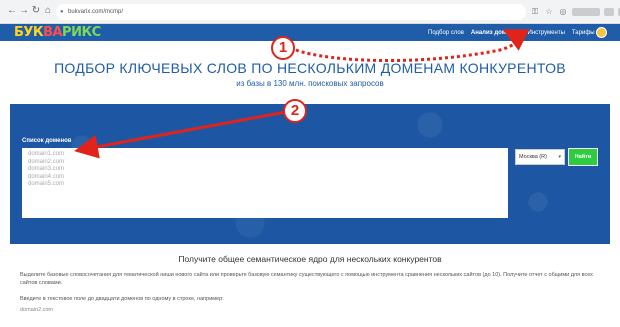 The image size is (620, 327). Describe the element at coordinates (283, 48) in the screenshot. I see `annotation-badge-1: 1` at that location.